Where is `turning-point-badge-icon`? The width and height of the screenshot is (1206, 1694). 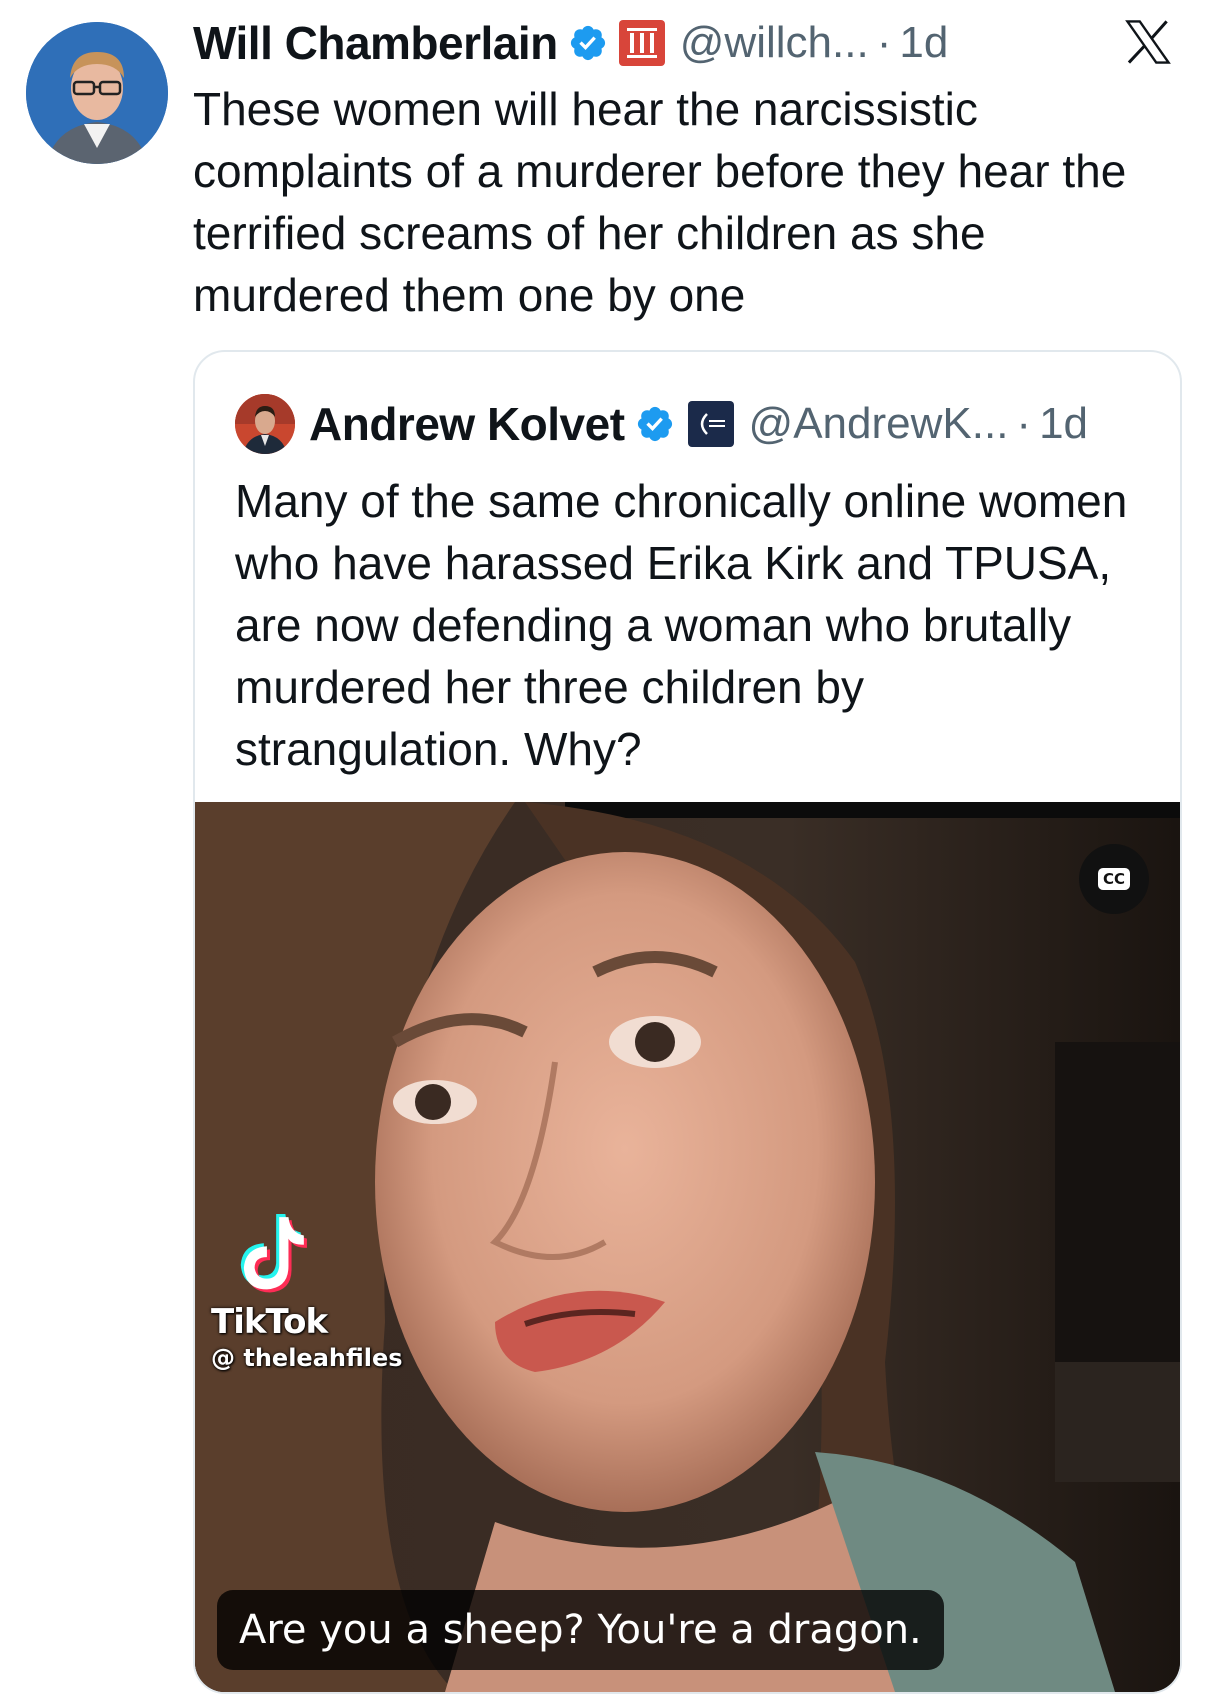
turning-point-badge-icon is located at coordinates (711, 424).